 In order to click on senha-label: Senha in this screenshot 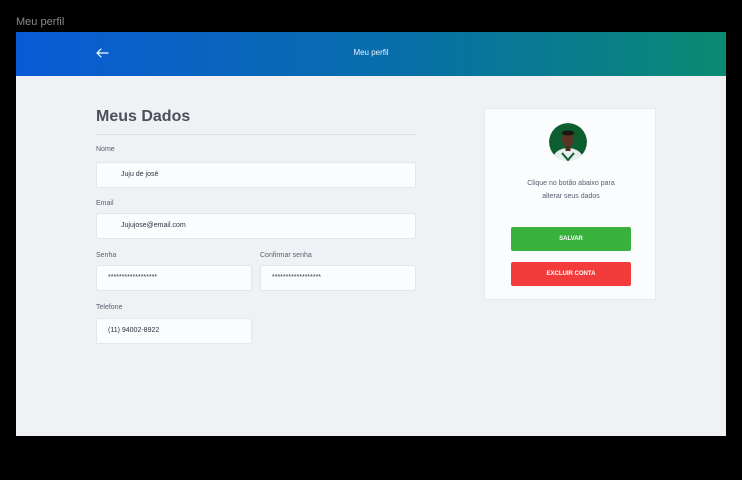, I will do `click(106, 255)`.